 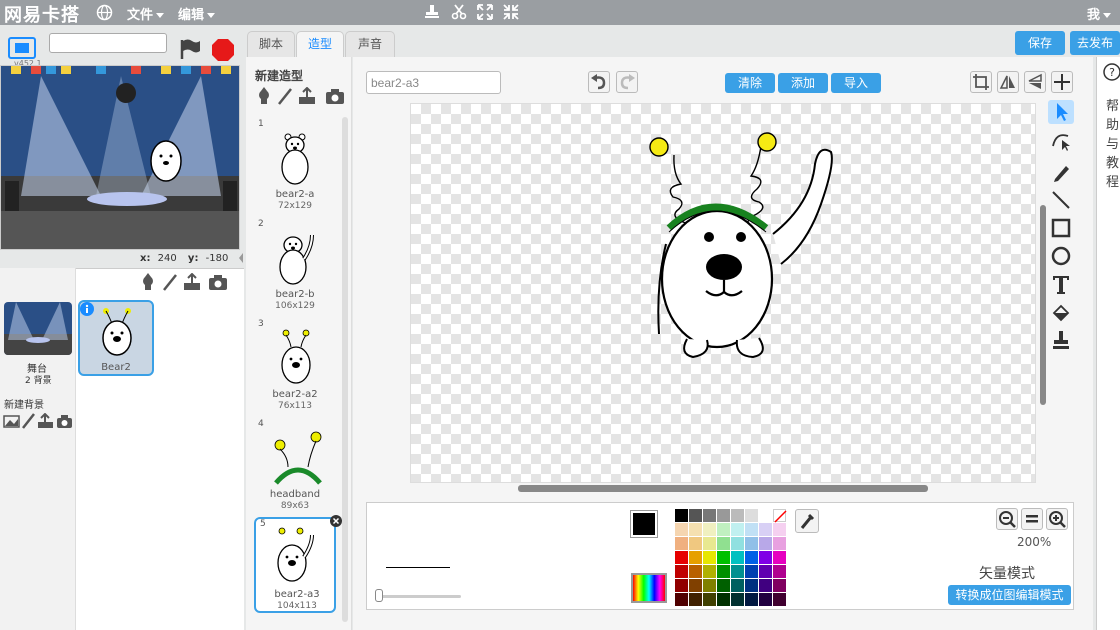 I want to click on crop-button, so click(x=981, y=82).